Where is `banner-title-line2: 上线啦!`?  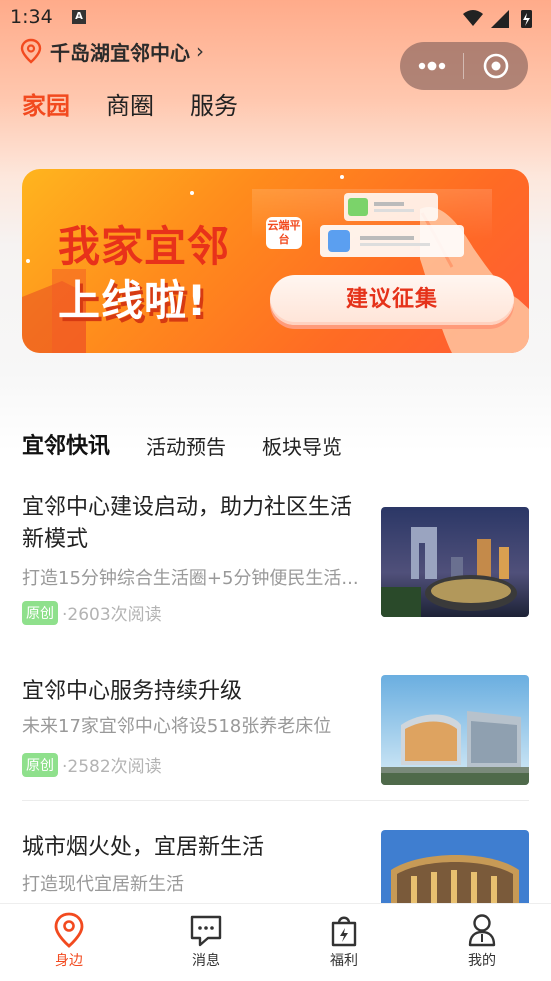
banner-title-line2: 上线啦! is located at coordinates (133, 300).